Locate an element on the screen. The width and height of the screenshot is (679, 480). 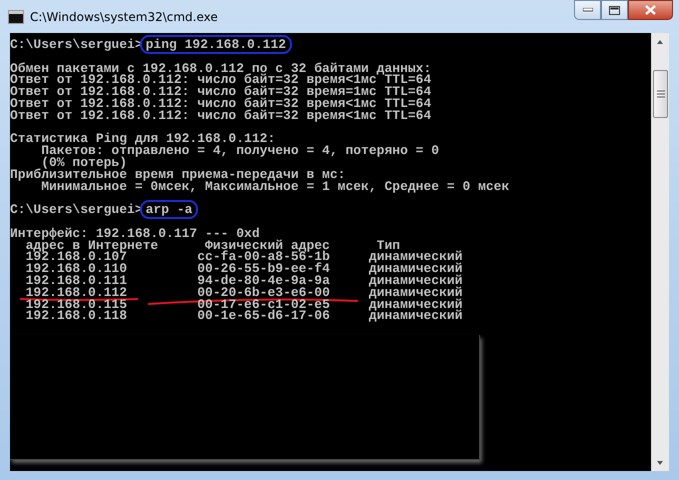
maximize-icon is located at coordinates (614, 10).